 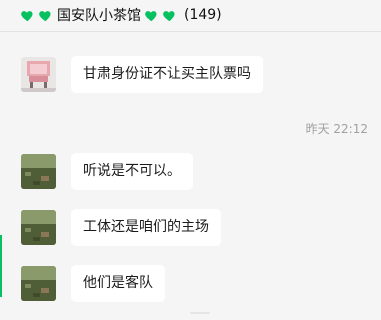 What do you see at coordinates (167, 74) in the screenshot?
I see `message-bubble: 甘肃身份证不让买主队票吗` at bounding box center [167, 74].